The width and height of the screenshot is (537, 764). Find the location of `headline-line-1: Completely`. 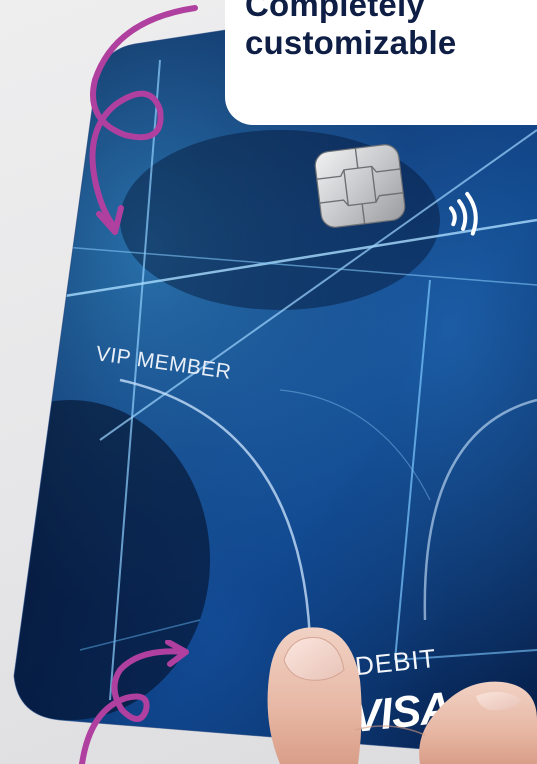

headline-line-1: Completely is located at coordinates (335, 11).